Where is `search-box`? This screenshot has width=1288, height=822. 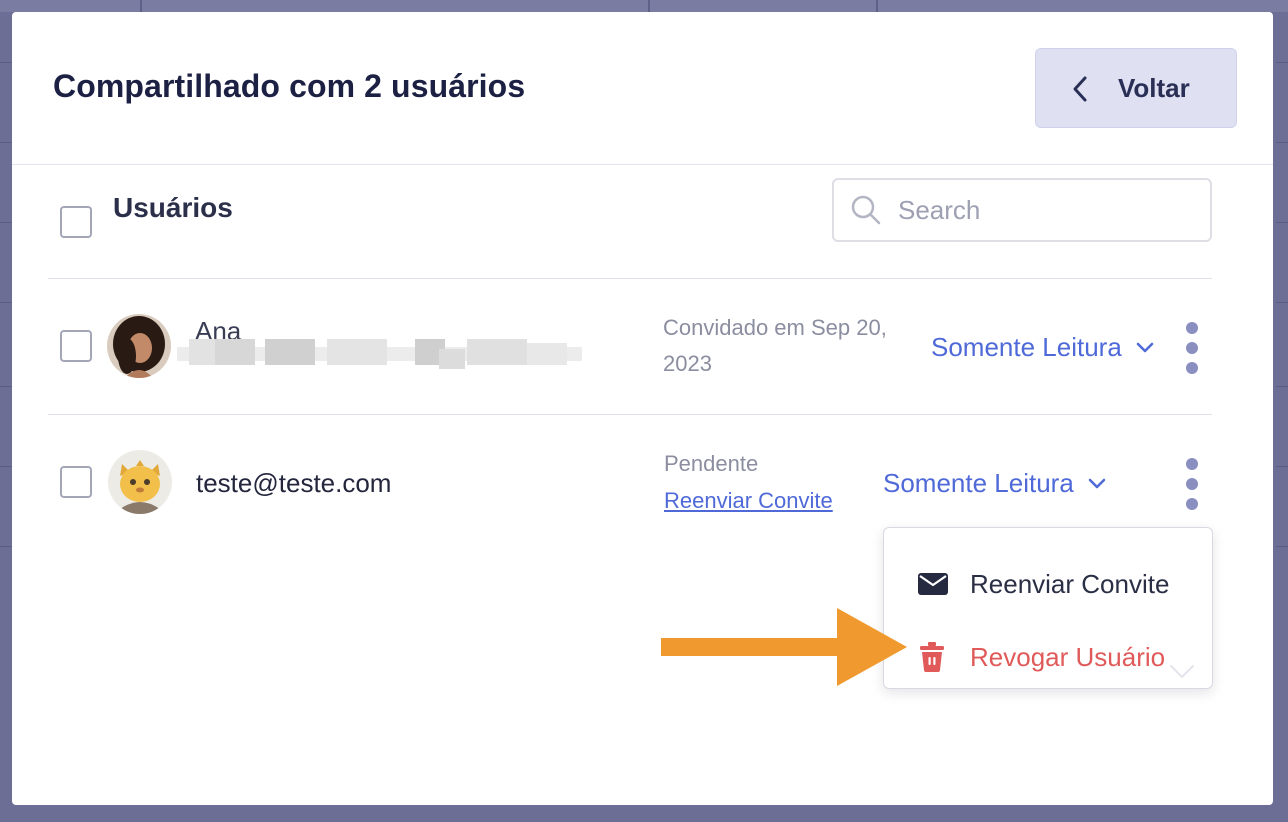 search-box is located at coordinates (1022, 210).